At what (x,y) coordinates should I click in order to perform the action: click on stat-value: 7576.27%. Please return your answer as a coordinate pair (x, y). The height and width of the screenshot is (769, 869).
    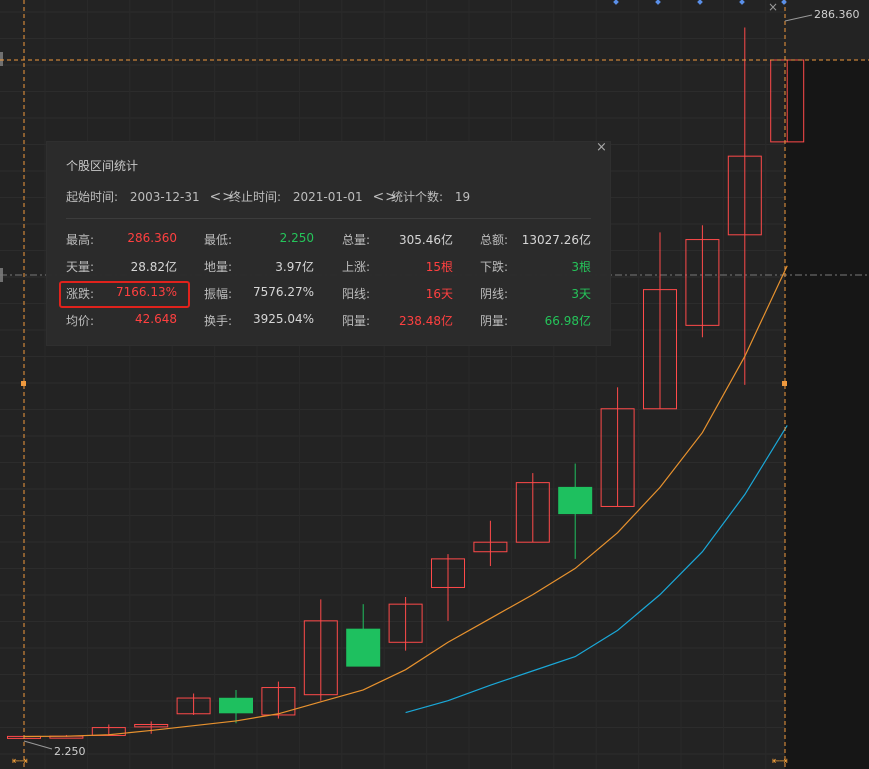
    Looking at the image, I should click on (283, 292).